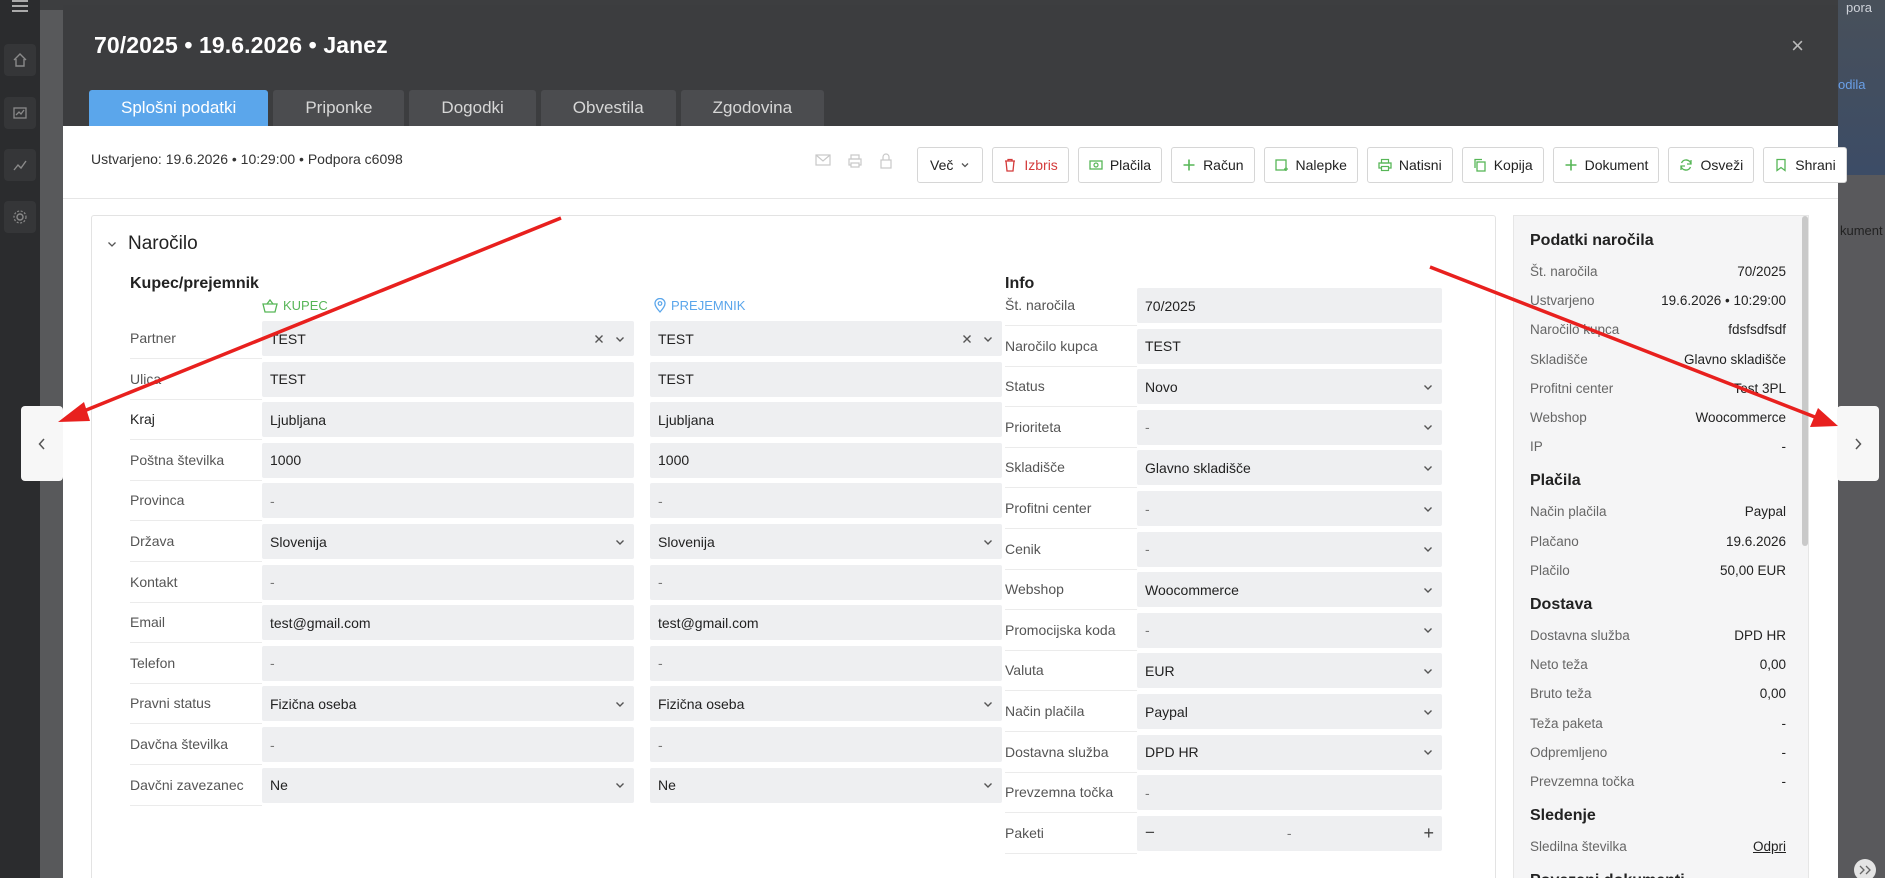 This screenshot has width=1885, height=878. What do you see at coordinates (1606, 165) in the screenshot?
I see `dokument-button: Dokument` at bounding box center [1606, 165].